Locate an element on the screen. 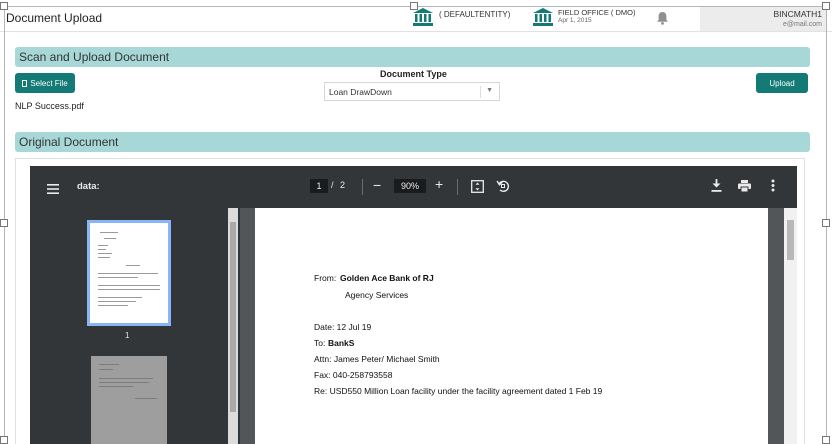  resize-handle-top-left is located at coordinates (4, 6).